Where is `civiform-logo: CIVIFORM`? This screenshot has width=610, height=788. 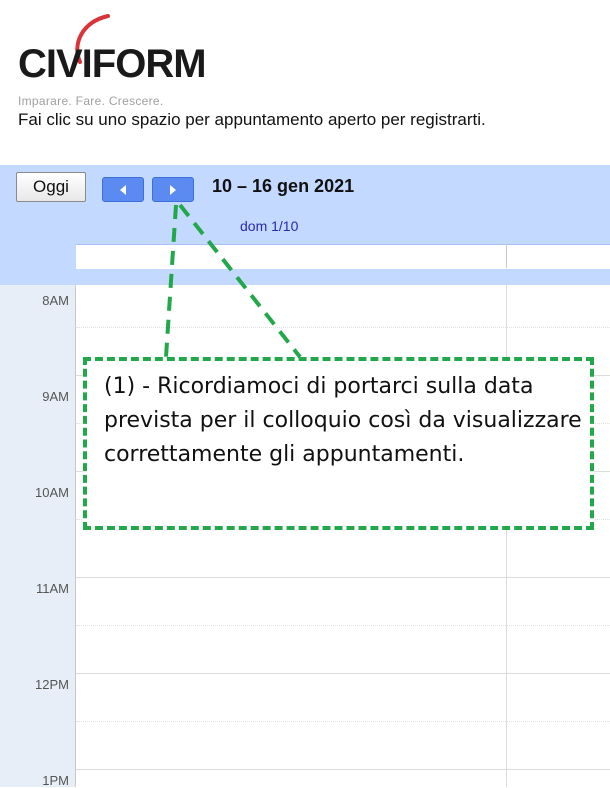 civiform-logo: CIVIFORM is located at coordinates (138, 54).